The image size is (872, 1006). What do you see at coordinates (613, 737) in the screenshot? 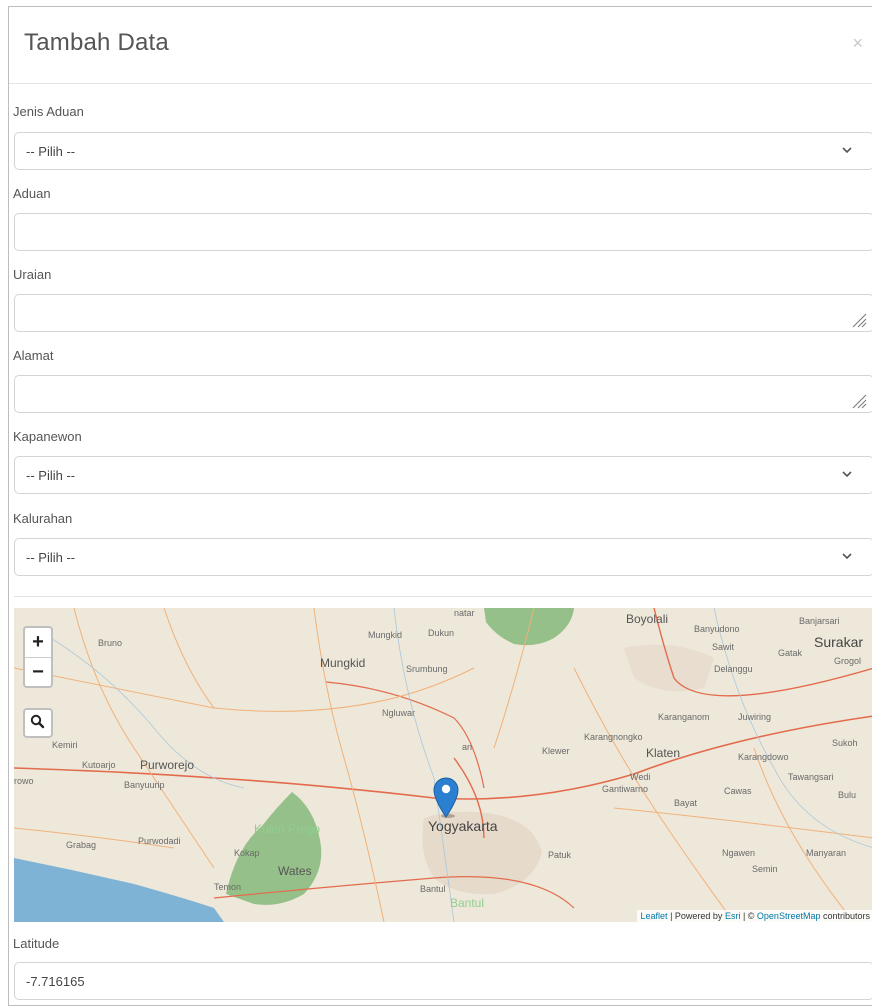
I see `map-label-karangnongko: Karangnongko` at bounding box center [613, 737].